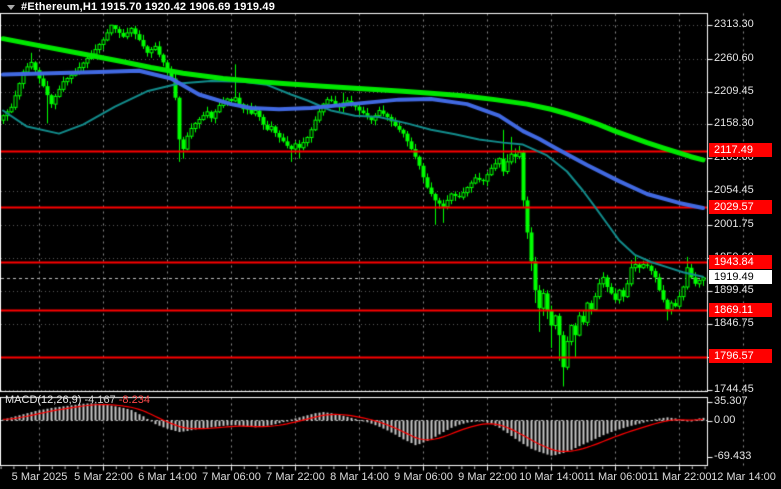 This screenshot has width=781, height=489. Describe the element at coordinates (740, 206) in the screenshot. I see `price-level-badge: 2029.57` at that location.